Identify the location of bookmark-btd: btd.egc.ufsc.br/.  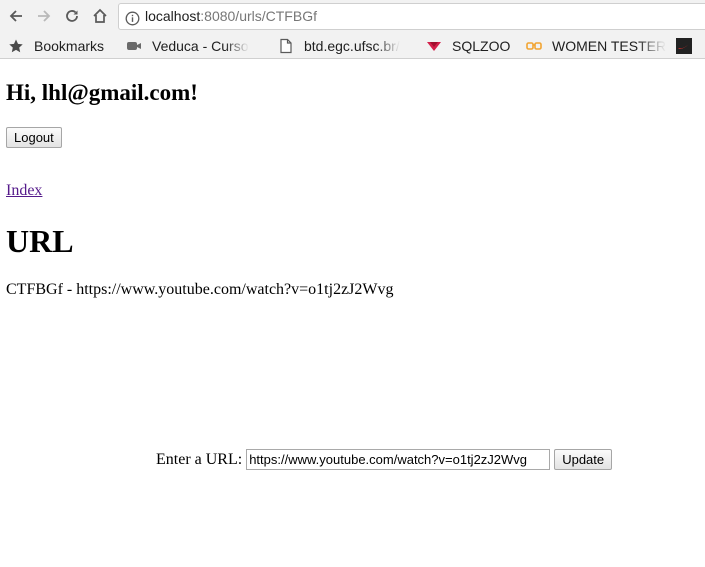
(347, 45).